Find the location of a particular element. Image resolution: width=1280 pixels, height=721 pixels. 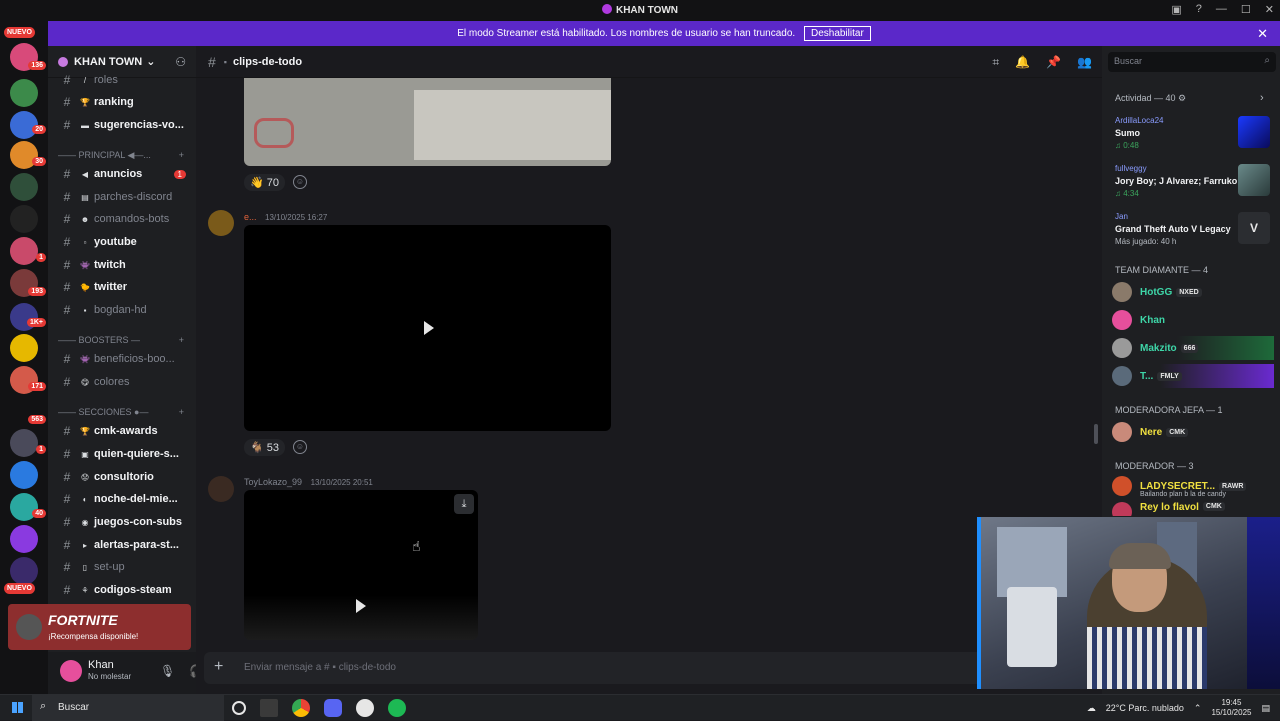

taskbar-search: ⌕ Buscar is located at coordinates (128, 708).